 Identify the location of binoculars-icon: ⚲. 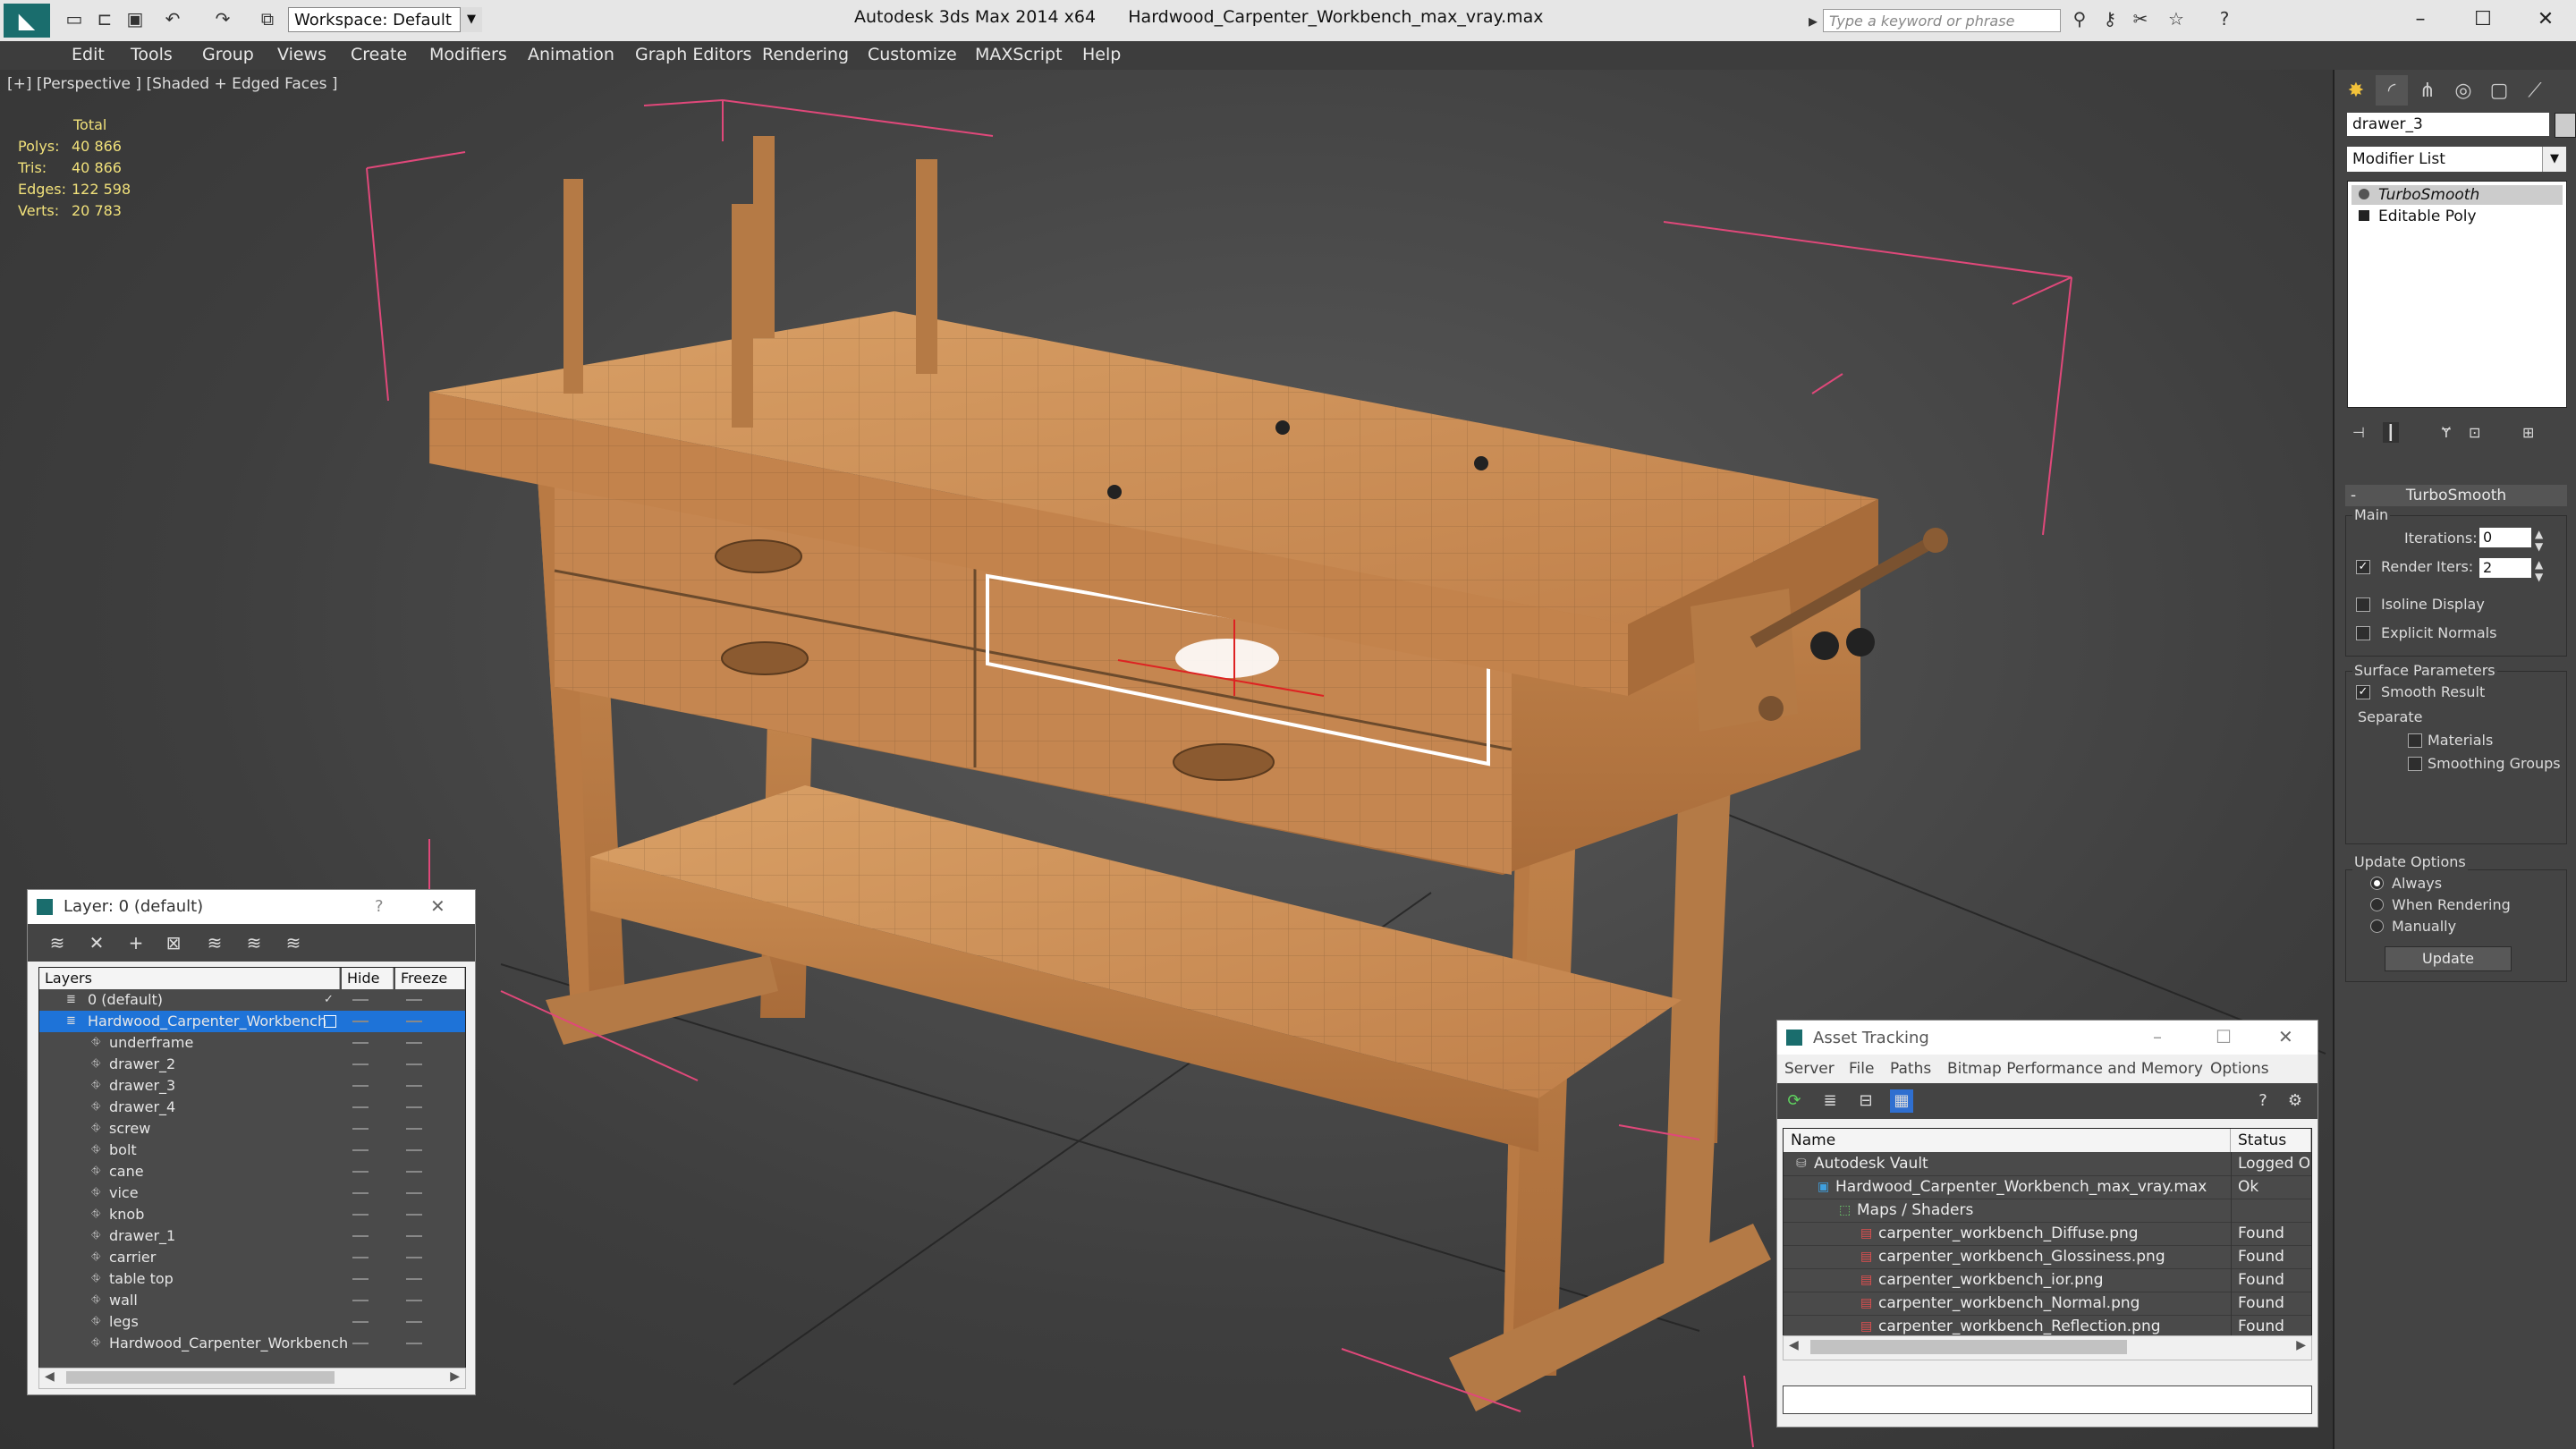
(2079, 18).